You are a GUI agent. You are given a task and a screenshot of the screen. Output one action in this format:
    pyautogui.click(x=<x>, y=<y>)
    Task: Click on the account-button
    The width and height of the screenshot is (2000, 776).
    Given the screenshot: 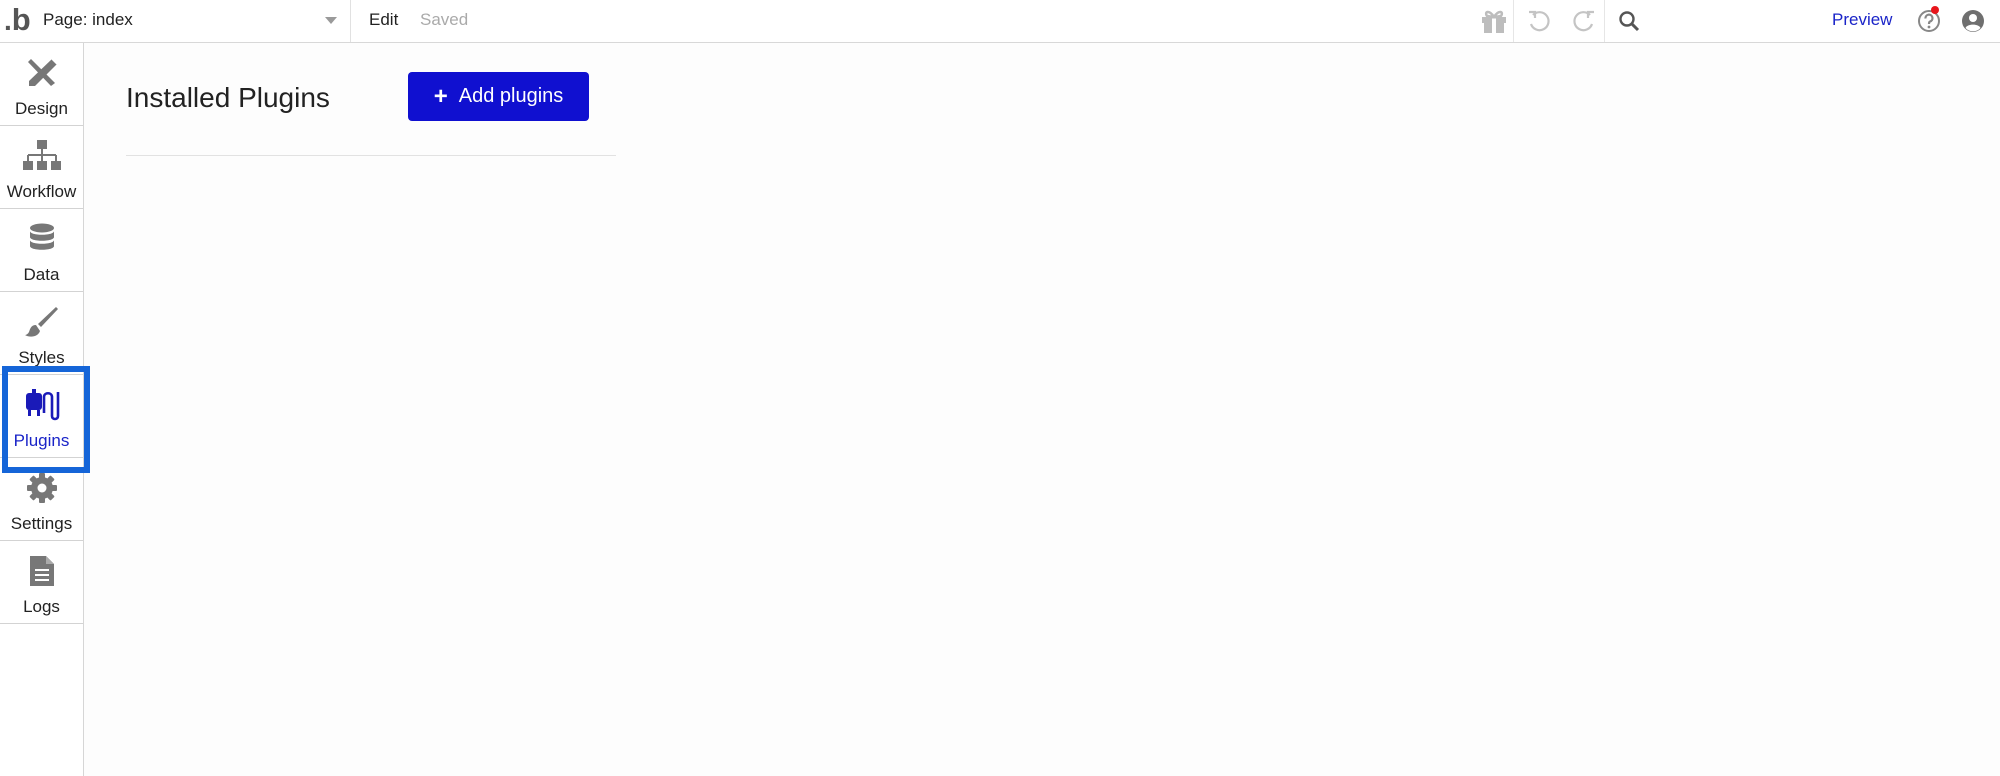 What is the action you would take?
    pyautogui.click(x=1973, y=21)
    